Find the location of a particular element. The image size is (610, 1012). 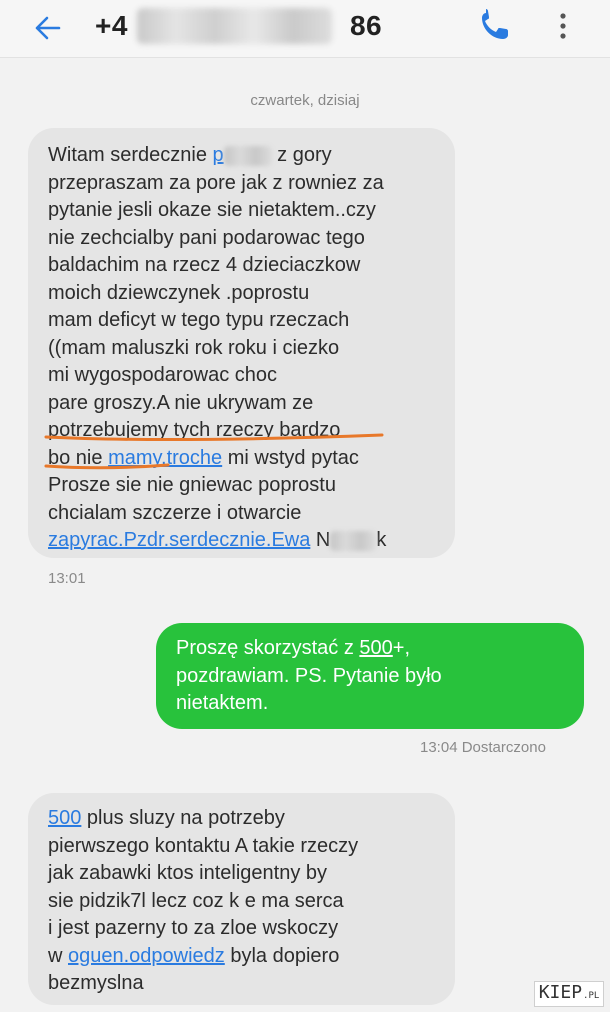

message-link: oguen.odpowiedz is located at coordinates (146, 956).